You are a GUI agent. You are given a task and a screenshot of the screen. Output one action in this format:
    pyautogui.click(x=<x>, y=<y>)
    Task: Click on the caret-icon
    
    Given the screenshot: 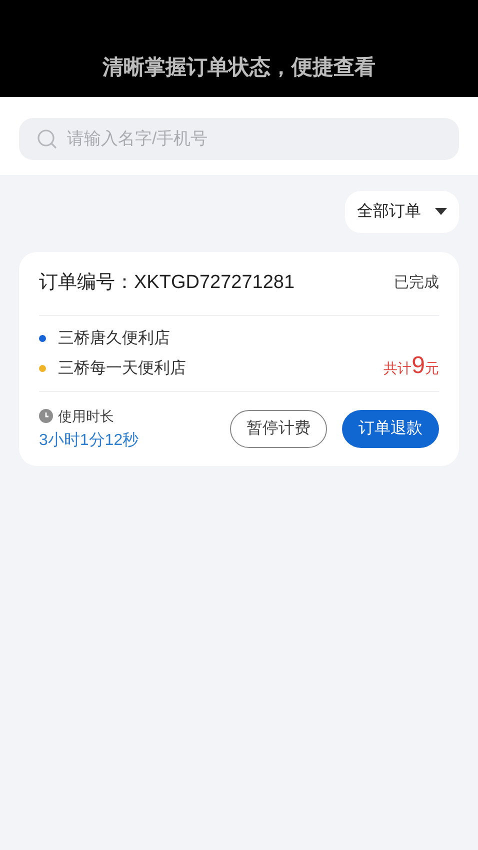 What is the action you would take?
    pyautogui.click(x=441, y=212)
    